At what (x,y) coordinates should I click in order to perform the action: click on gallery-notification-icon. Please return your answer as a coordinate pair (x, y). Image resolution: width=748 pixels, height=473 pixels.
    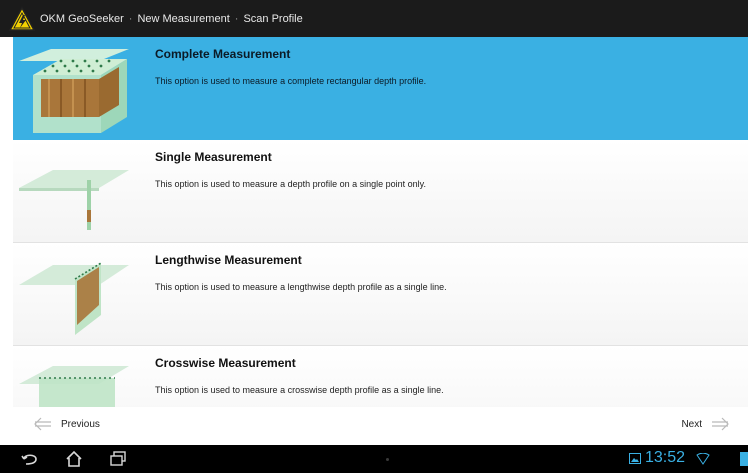
    Looking at the image, I should click on (635, 458).